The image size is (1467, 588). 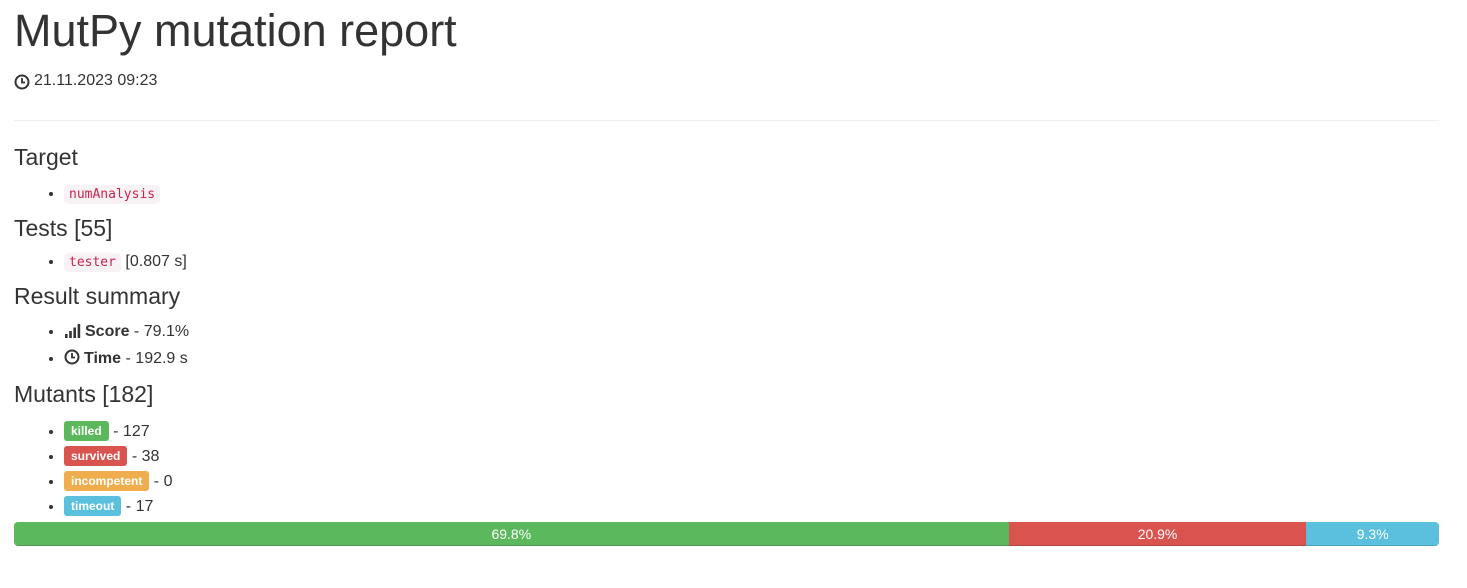 What do you see at coordinates (751, 332) in the screenshot?
I see `score-item: Score - 79.1%` at bounding box center [751, 332].